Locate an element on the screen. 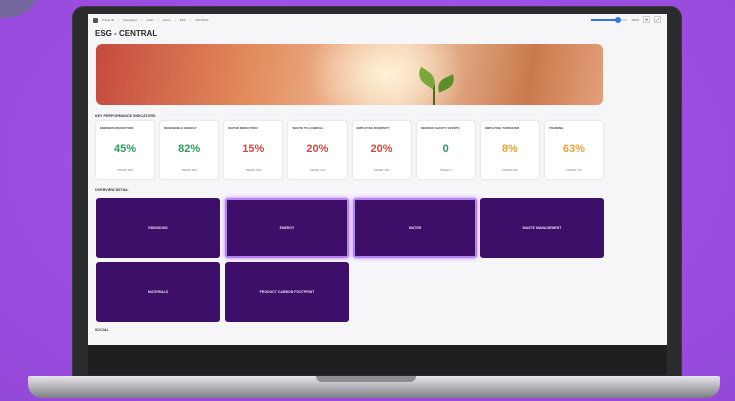 The image size is (735, 401). kpi-target: TARGET 70% is located at coordinates (574, 170).